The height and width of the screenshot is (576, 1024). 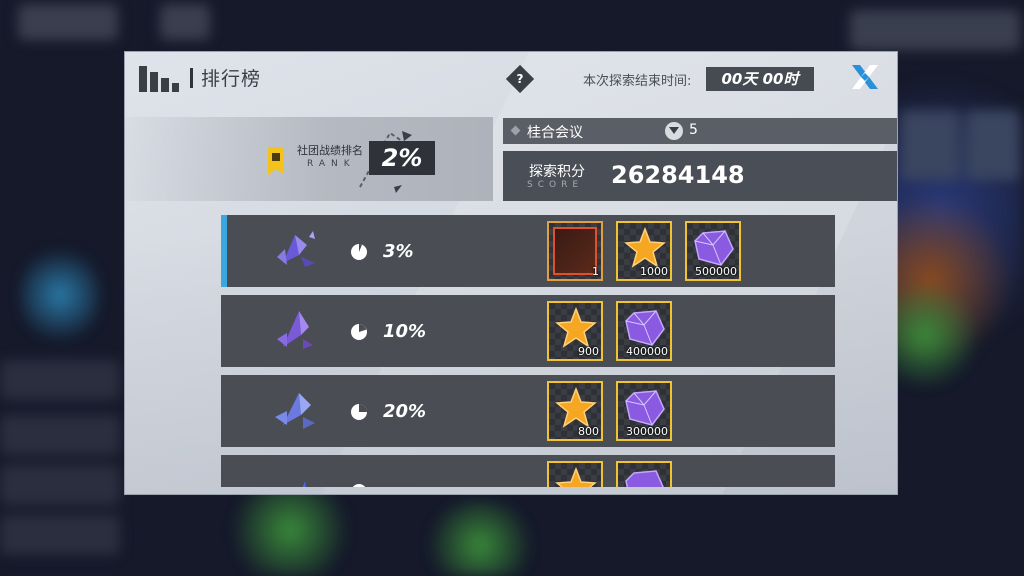 What do you see at coordinates (595, 271) in the screenshot?
I see `reward-quantity: 1` at bounding box center [595, 271].